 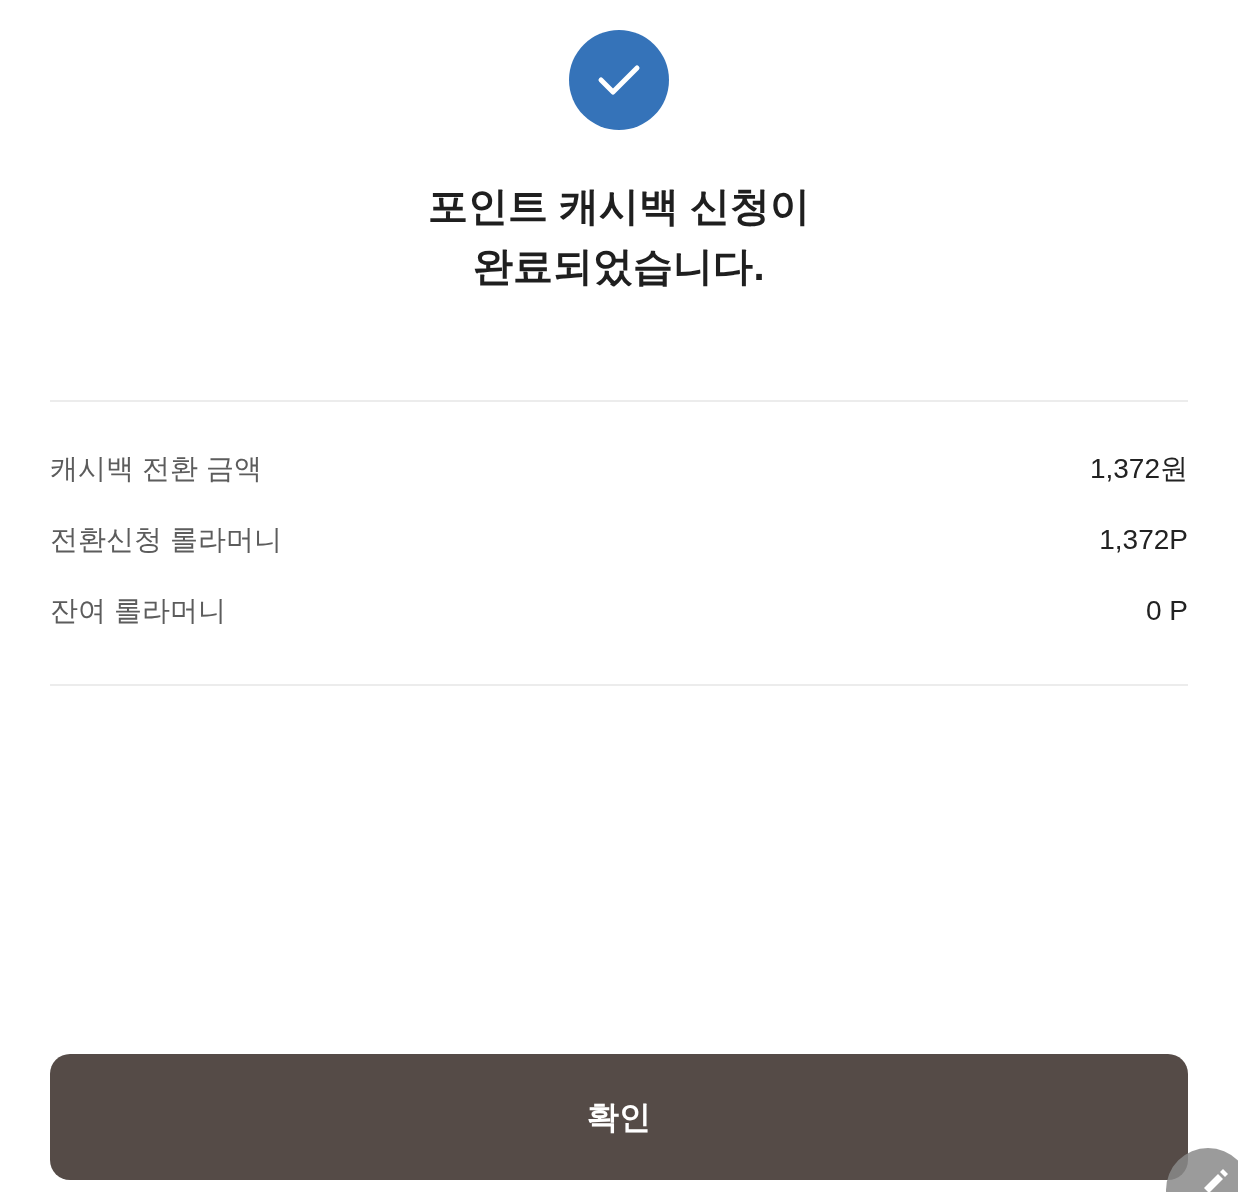 I want to click on summary-label: 캐시백 전환 금액, so click(x=156, y=468).